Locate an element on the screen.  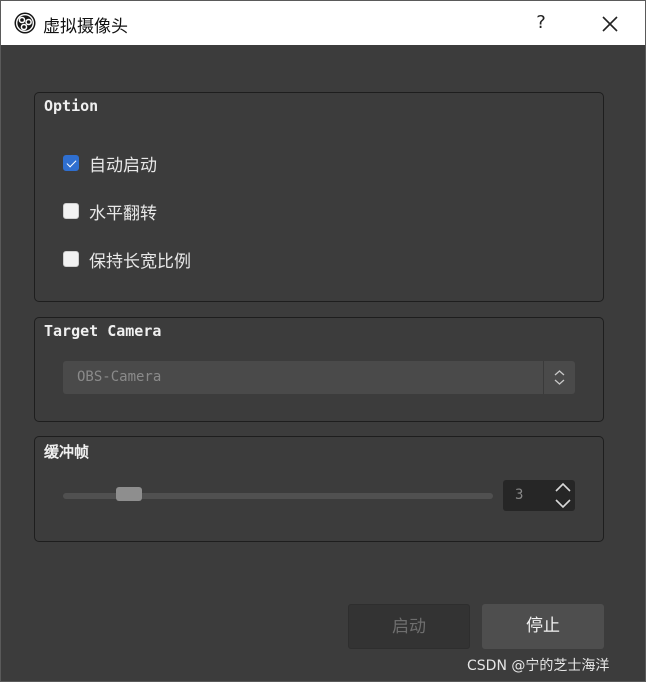
csdn-watermark: CSDN @宁的芝士海洋 is located at coordinates (538, 666).